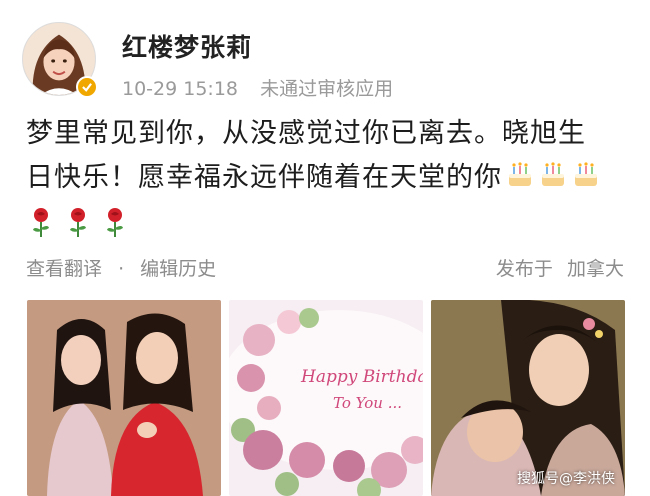 The width and height of the screenshot is (650, 496). What do you see at coordinates (64, 269) in the screenshot?
I see `view-translation-link: 查看翻译` at bounding box center [64, 269].